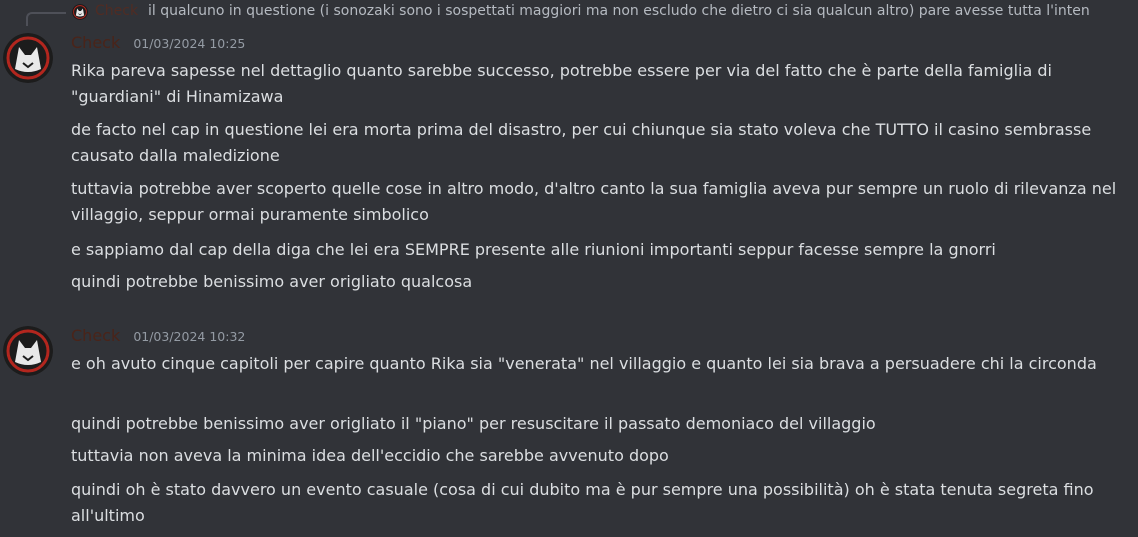  I want to click on message-timestamp: 01/03/2024 10:25, so click(189, 43).